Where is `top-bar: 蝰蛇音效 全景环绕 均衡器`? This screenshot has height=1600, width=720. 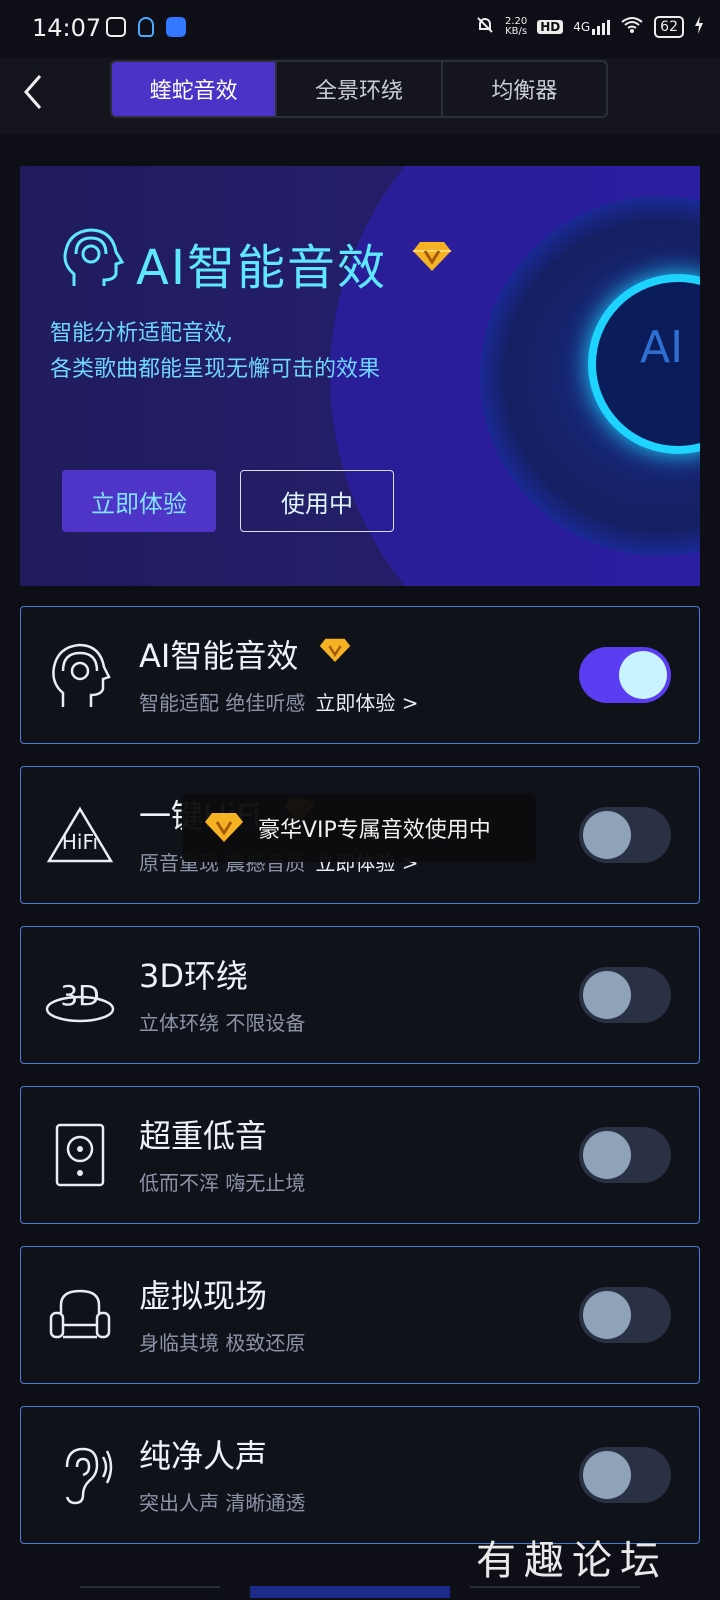
top-bar: 蝰蛇音效 全景环绕 均衡器 is located at coordinates (360, 96).